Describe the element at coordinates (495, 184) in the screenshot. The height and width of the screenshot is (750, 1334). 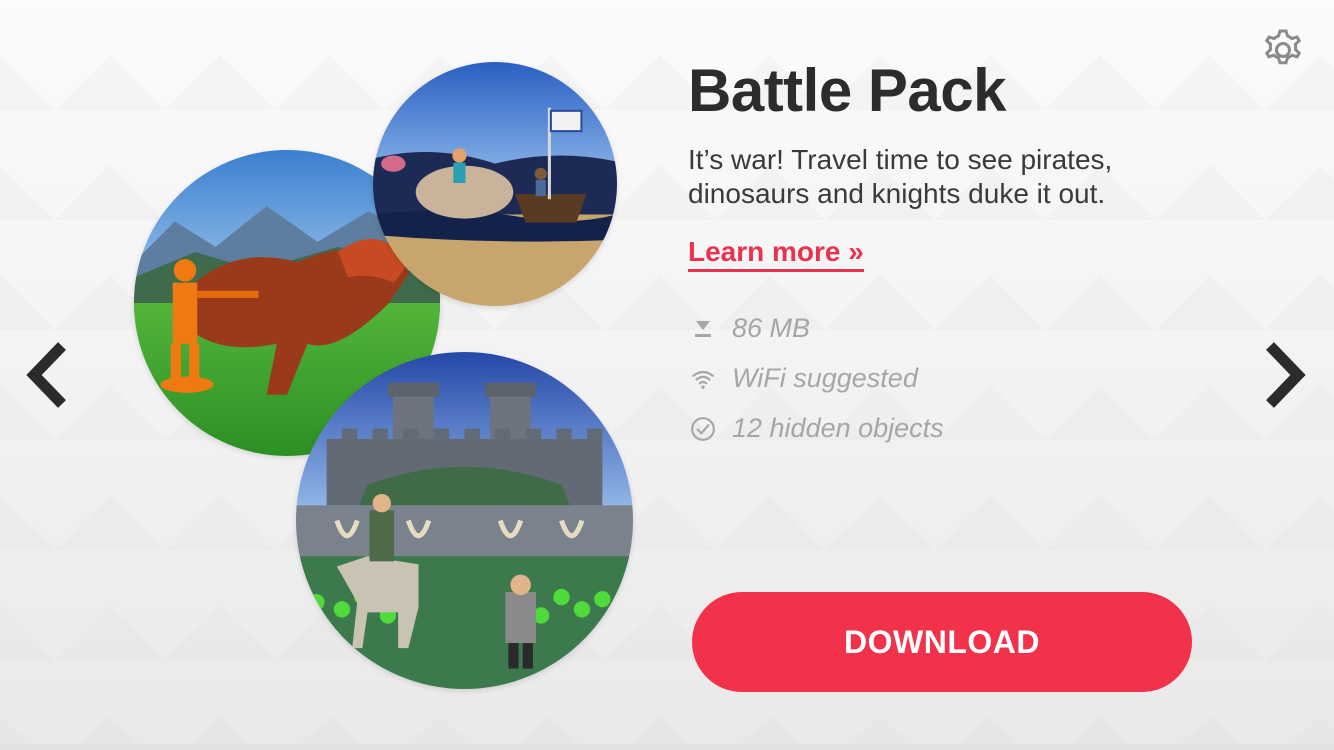
I see `pirate-scene-image` at that location.